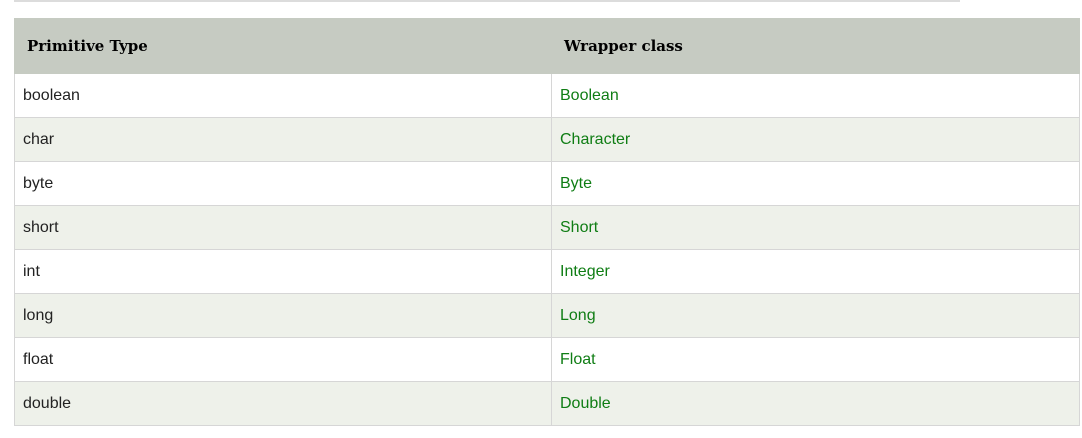  Describe the element at coordinates (815, 139) in the screenshot. I see `wrapper-cell: Character` at that location.